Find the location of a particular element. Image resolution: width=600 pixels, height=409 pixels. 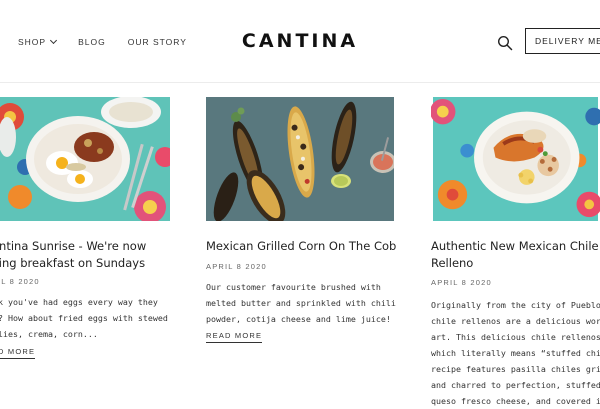

post-excerpt-line: powder, cotija cheese and lime juice! is located at coordinates (298, 319).